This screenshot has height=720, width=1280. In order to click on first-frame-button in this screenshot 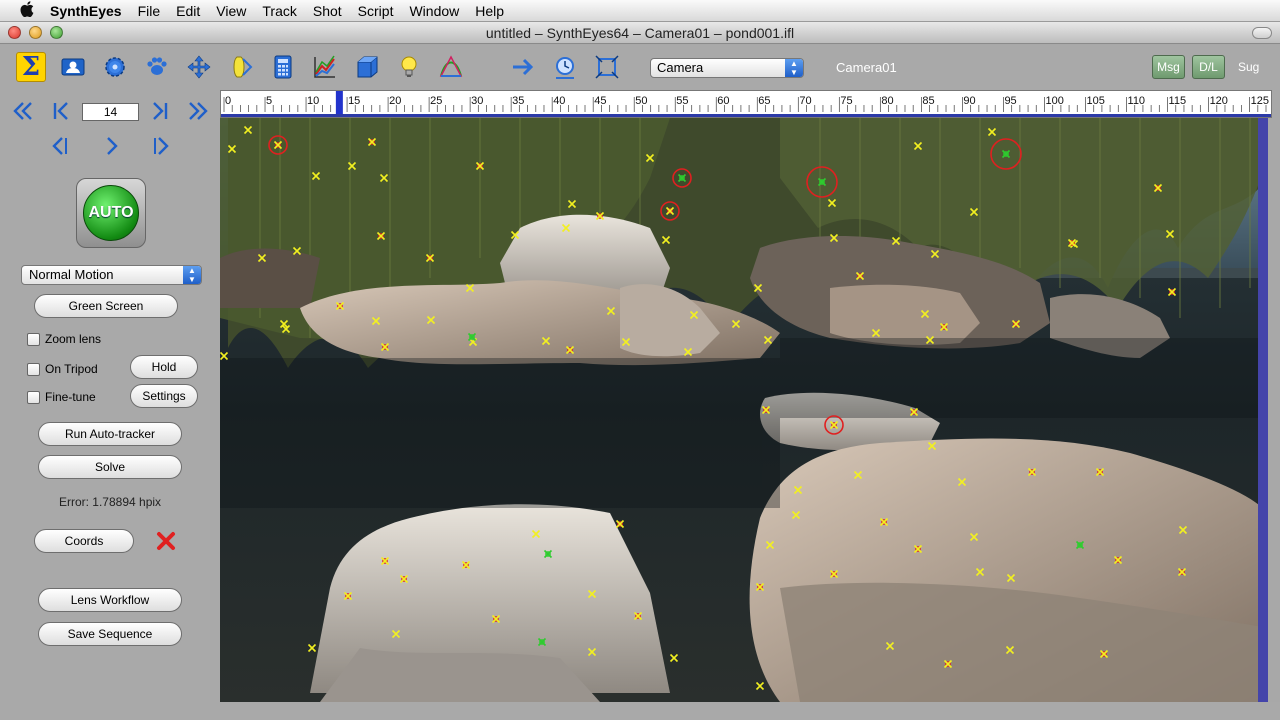, I will do `click(61, 111)`.